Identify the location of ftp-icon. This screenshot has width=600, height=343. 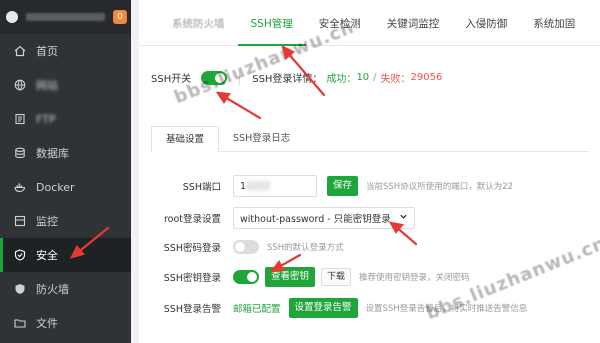
(20, 119).